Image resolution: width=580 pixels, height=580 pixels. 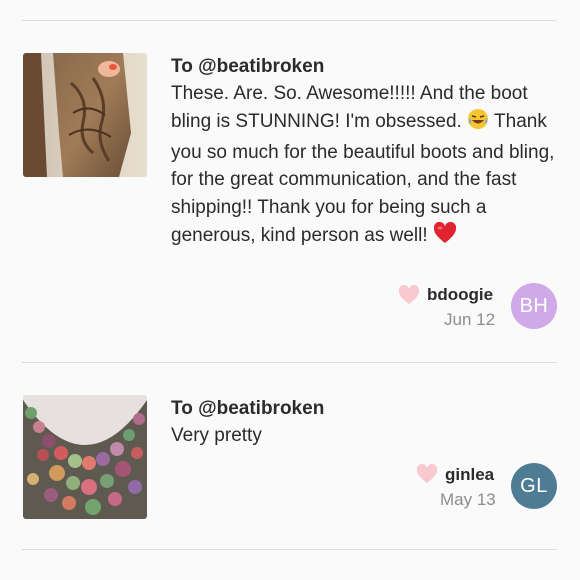 What do you see at coordinates (468, 499) in the screenshot?
I see `review-date: May 13` at bounding box center [468, 499].